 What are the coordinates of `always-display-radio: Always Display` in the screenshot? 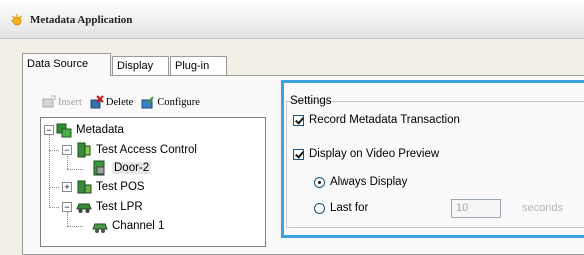 It's located at (360, 182).